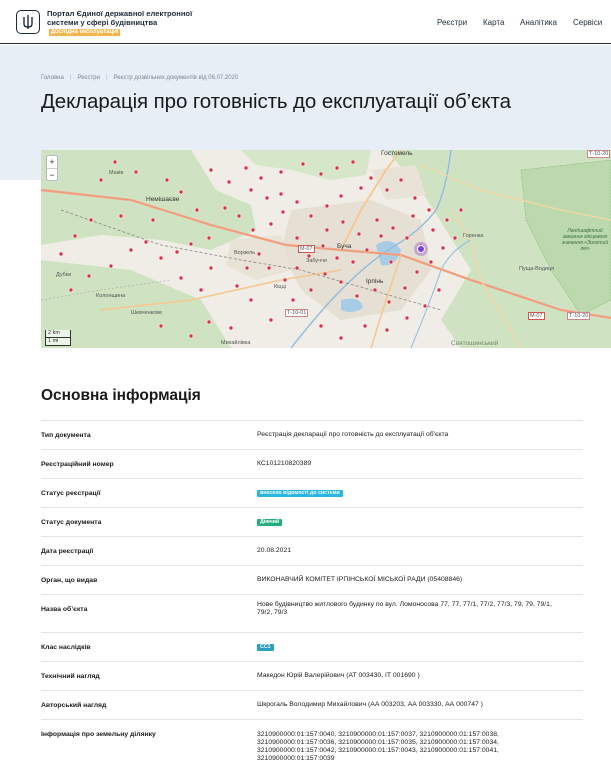 Image resolution: width=611 pixels, height=775 pixels. I want to click on trident-logo-icon, so click(28, 22).